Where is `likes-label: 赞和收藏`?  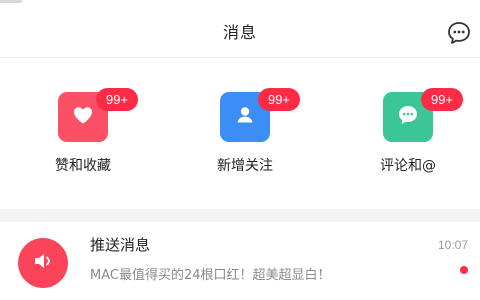 likes-label: 赞和收藏 is located at coordinates (83, 166).